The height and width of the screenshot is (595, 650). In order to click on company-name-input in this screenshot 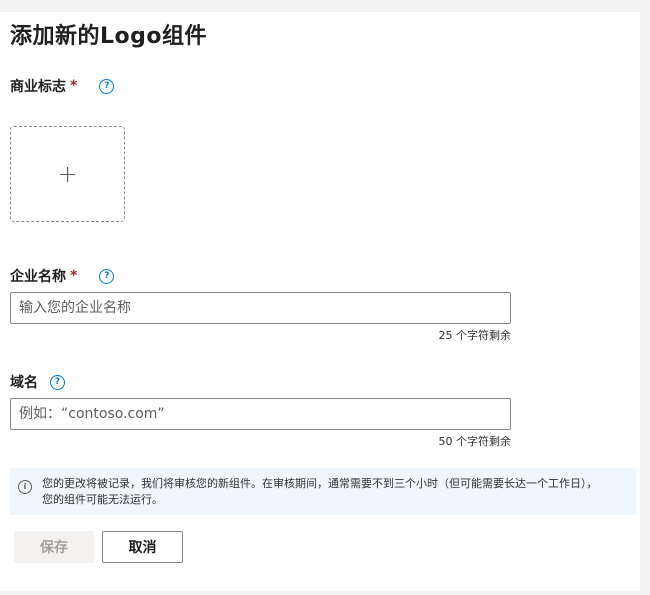, I will do `click(260, 308)`.